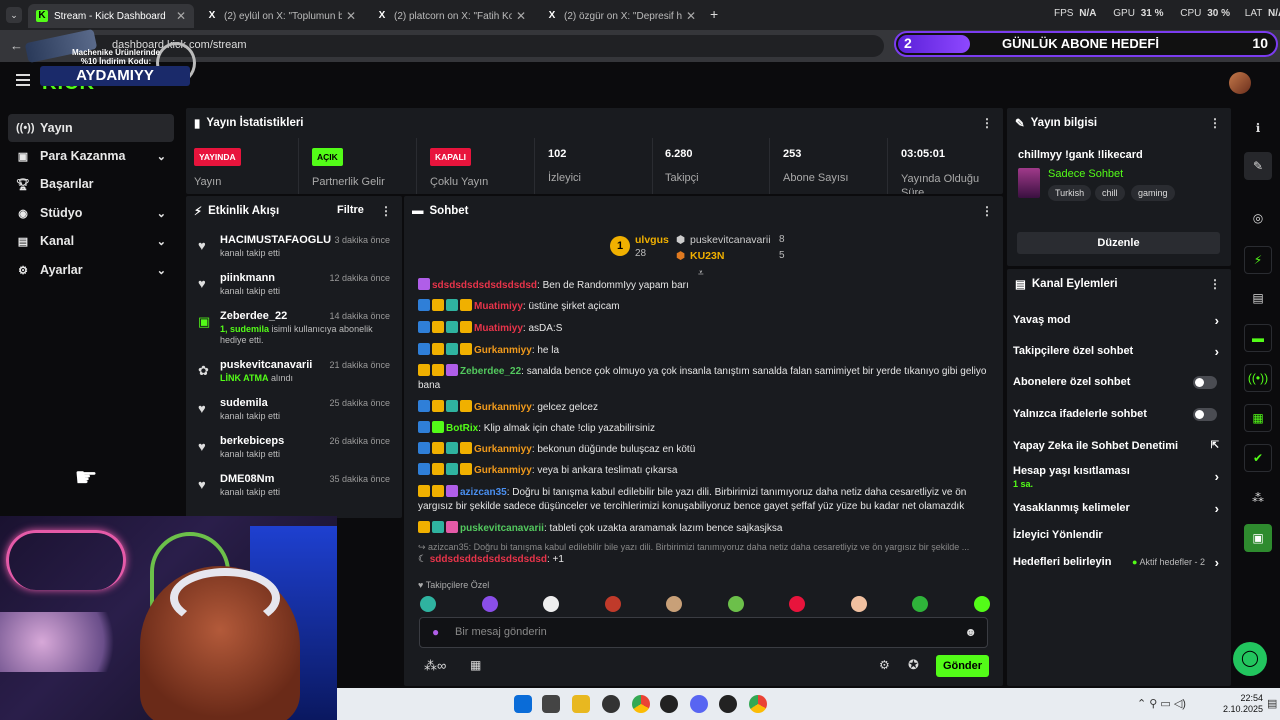 The image size is (1280, 720). What do you see at coordinates (1110, 193) in the screenshot?
I see `tag-chip: chill` at bounding box center [1110, 193].